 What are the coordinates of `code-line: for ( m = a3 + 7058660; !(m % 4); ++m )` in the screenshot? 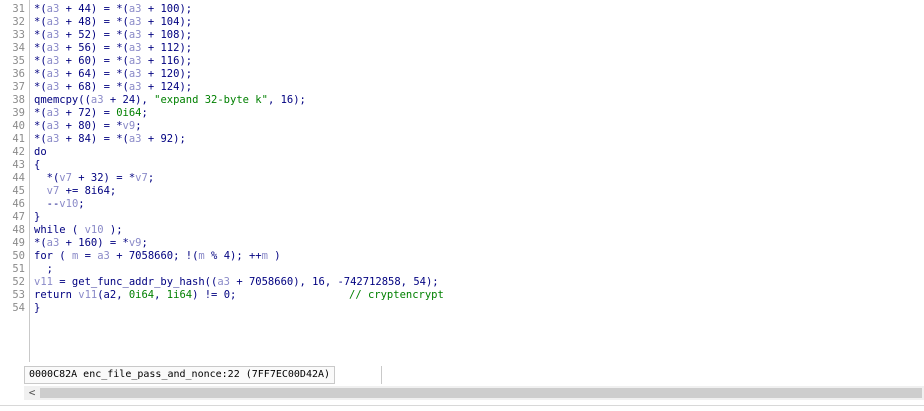 It's located at (157, 256).